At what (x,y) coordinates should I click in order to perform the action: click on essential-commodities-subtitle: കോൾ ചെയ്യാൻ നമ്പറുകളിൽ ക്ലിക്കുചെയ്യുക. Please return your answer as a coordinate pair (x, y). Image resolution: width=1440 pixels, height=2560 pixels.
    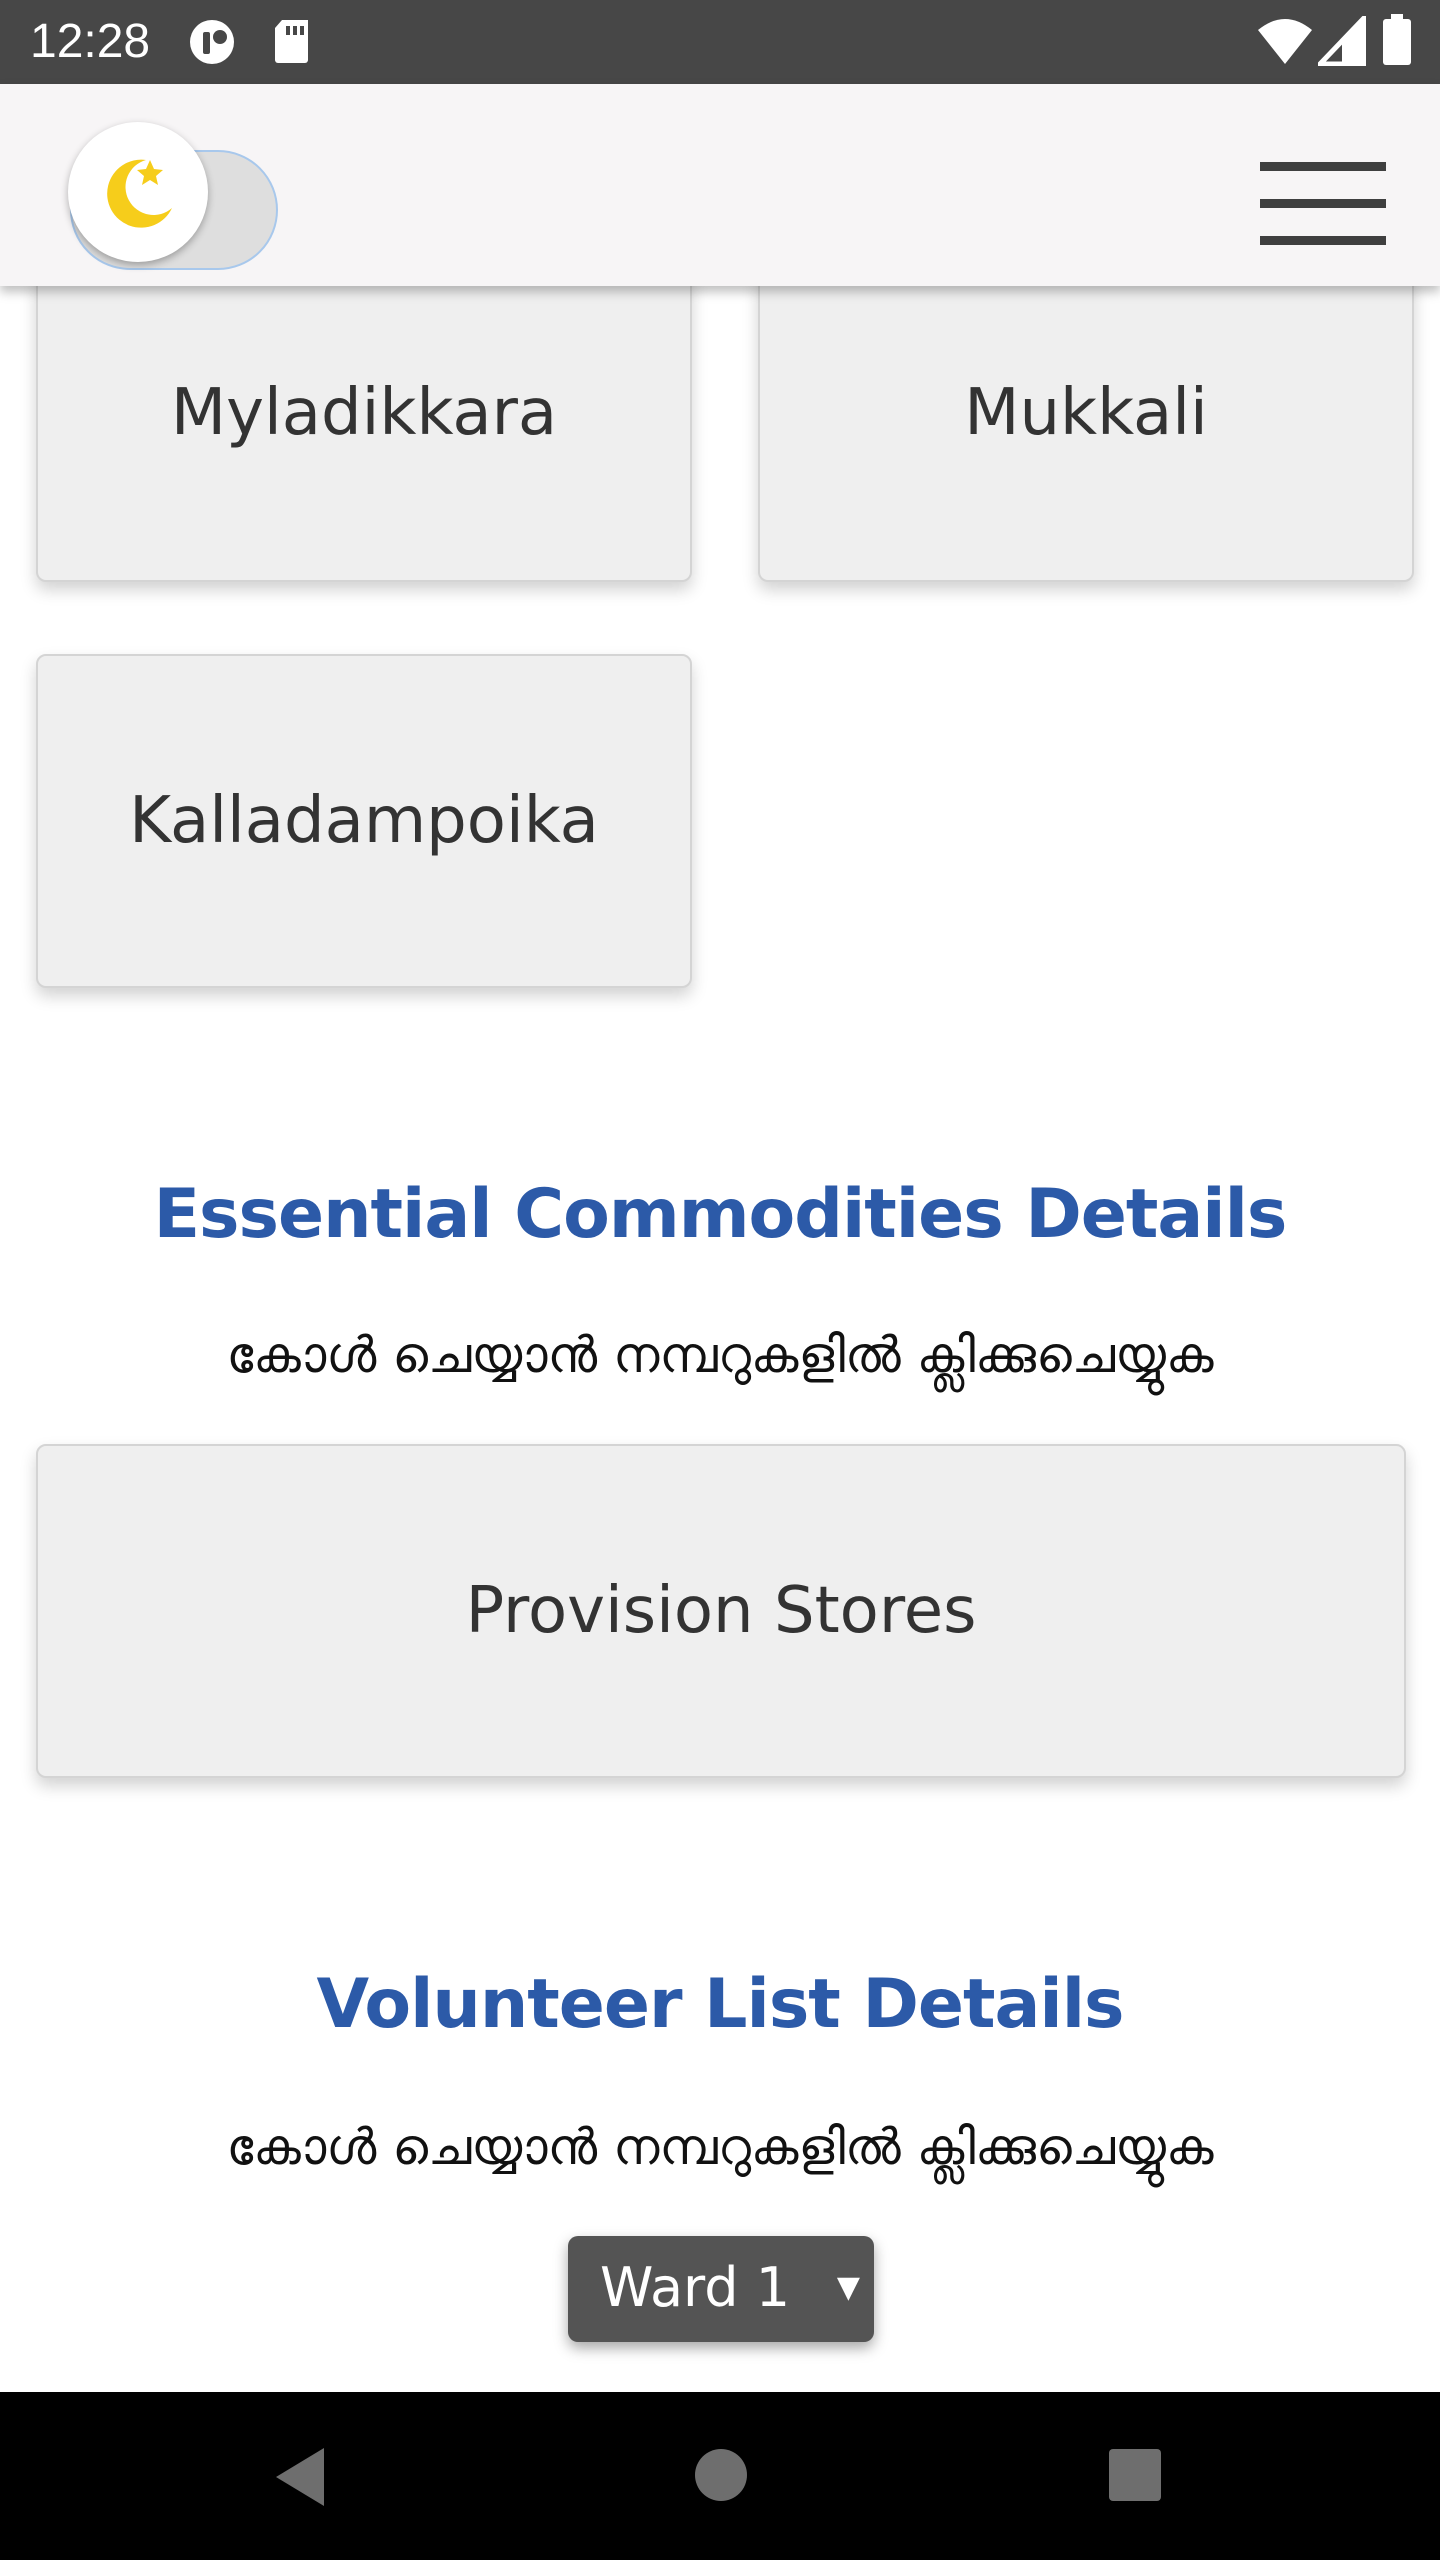
    Looking at the image, I should click on (720, 1355).